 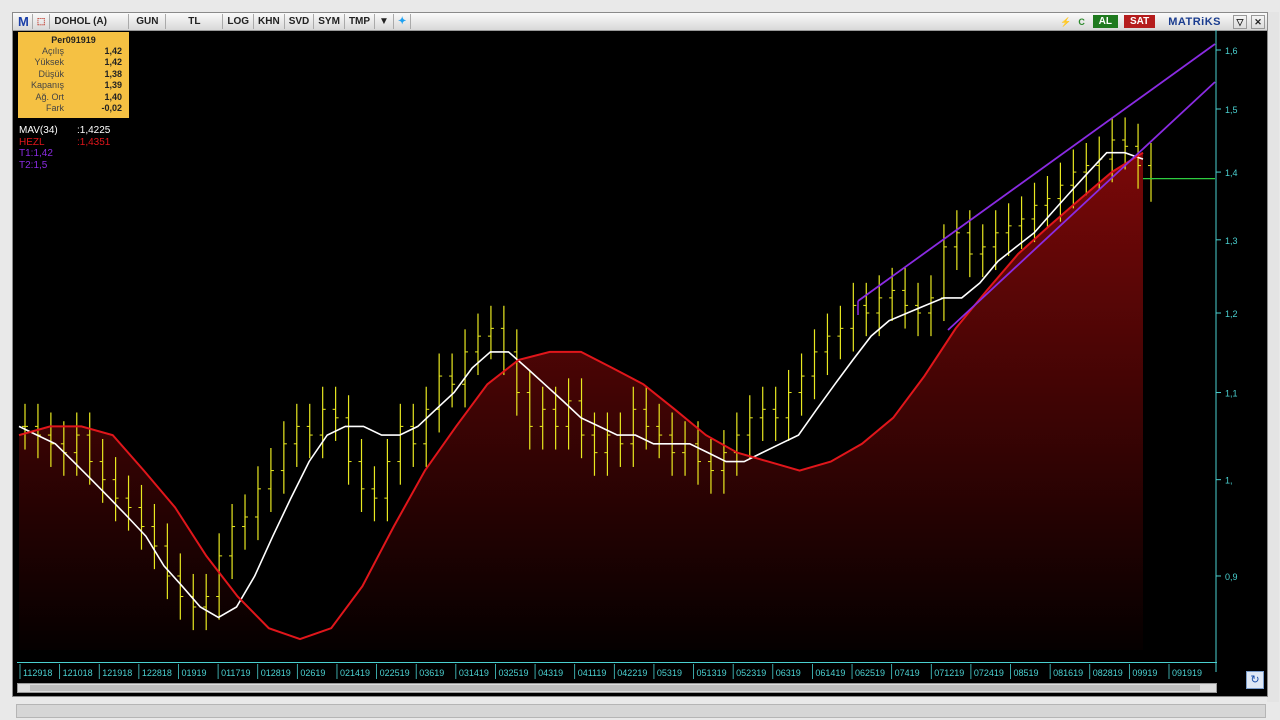 What do you see at coordinates (830, 673) in the screenshot?
I see `date-tick-label: 061419` at bounding box center [830, 673].